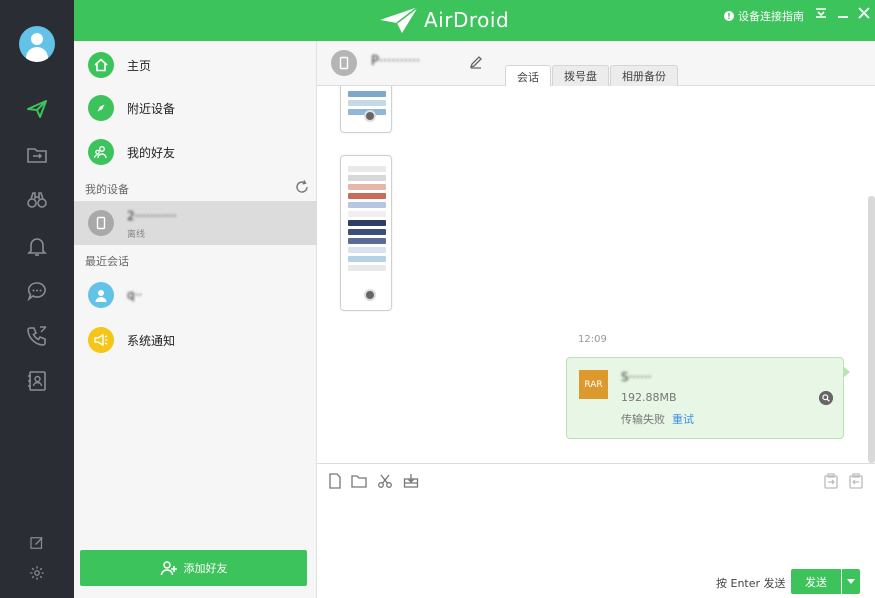  What do you see at coordinates (139, 65) in the screenshot?
I see `nav-label-home: 主页` at bounding box center [139, 65].